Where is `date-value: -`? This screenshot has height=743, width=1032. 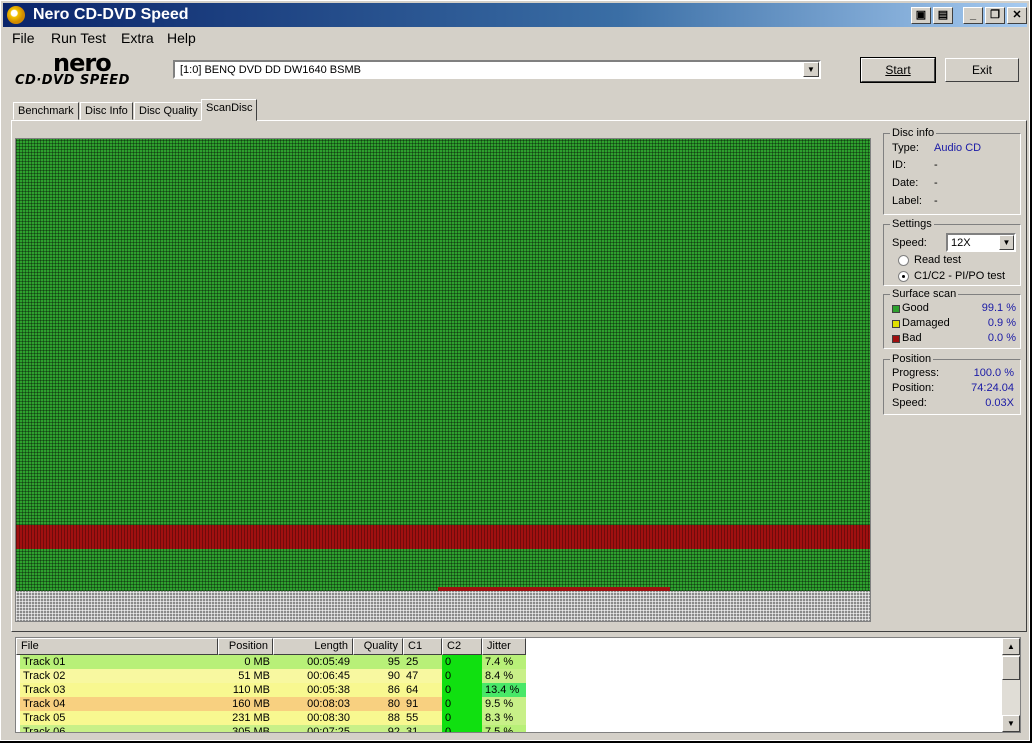
date-value: - is located at coordinates (936, 183).